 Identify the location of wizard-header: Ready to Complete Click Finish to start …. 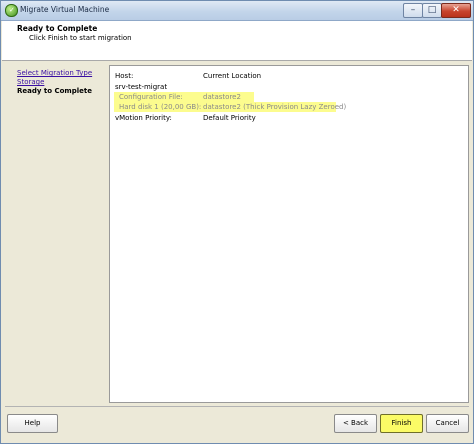
(237, 41).